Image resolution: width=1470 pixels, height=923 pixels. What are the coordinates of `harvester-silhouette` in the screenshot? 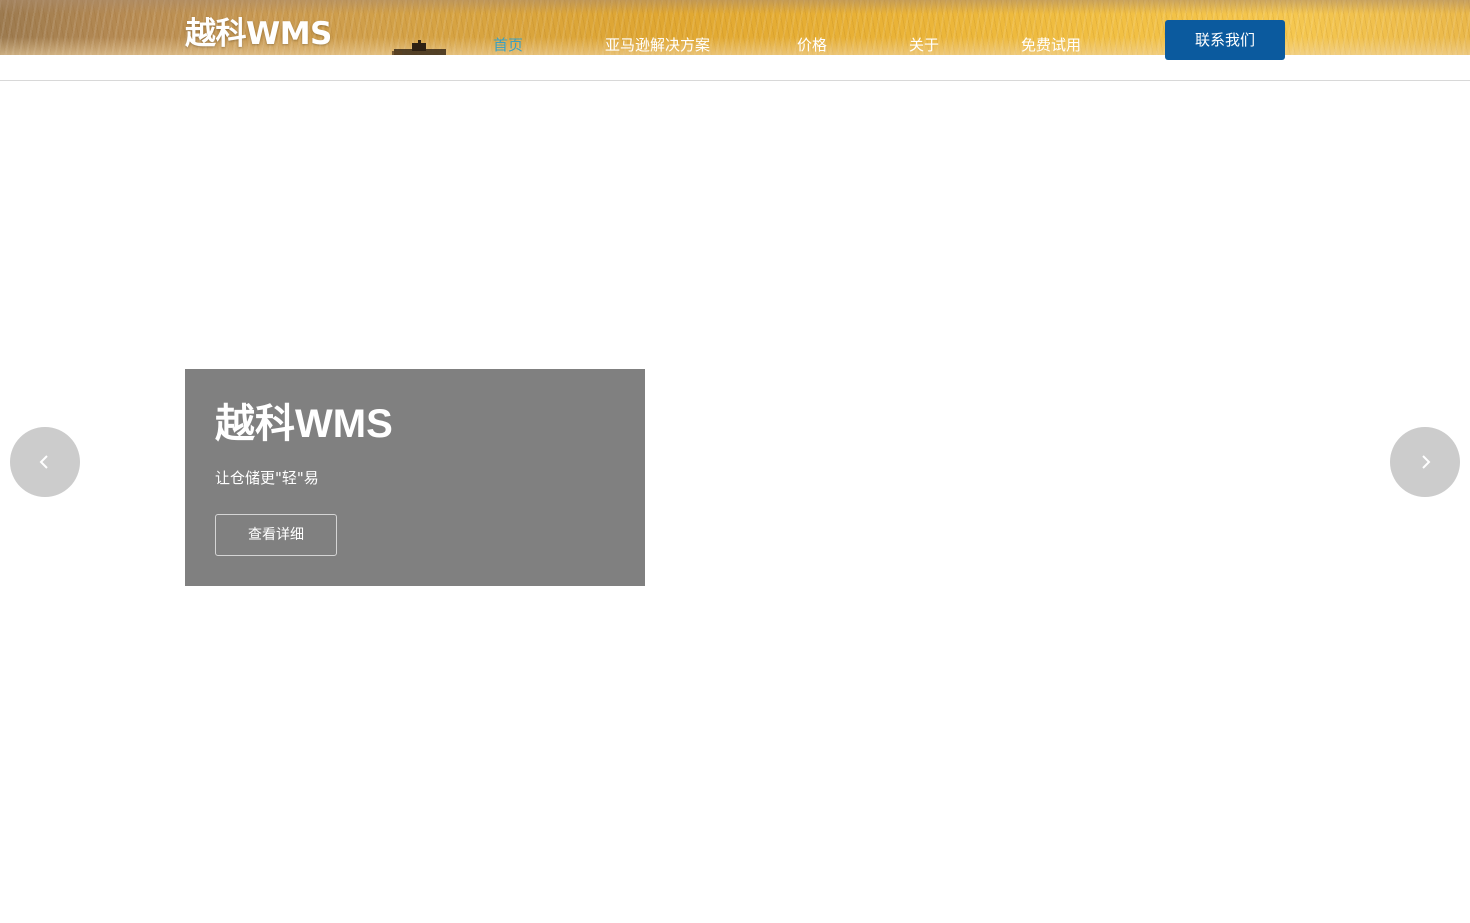 It's located at (419, 47).